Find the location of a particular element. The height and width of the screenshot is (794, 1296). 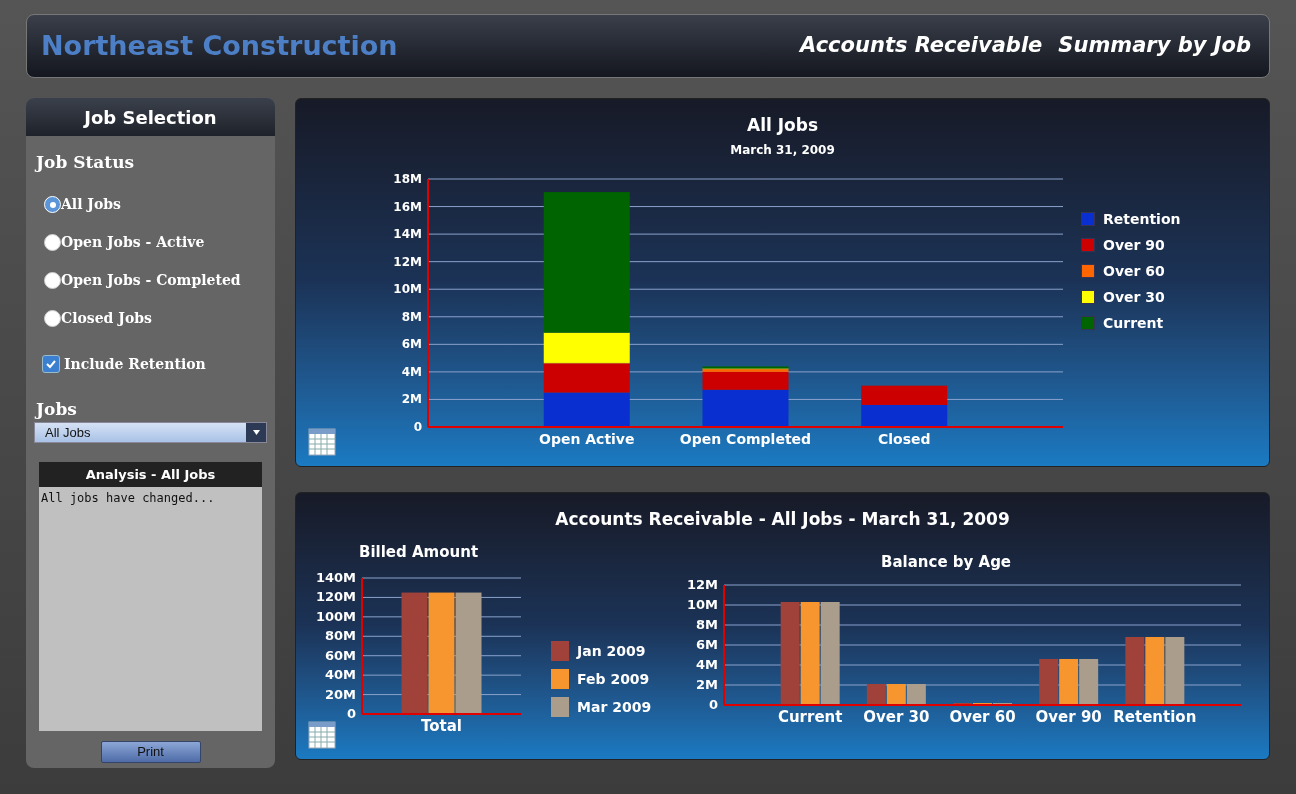

report-title: Accounts Receivable is located at coordinates (921, 46).